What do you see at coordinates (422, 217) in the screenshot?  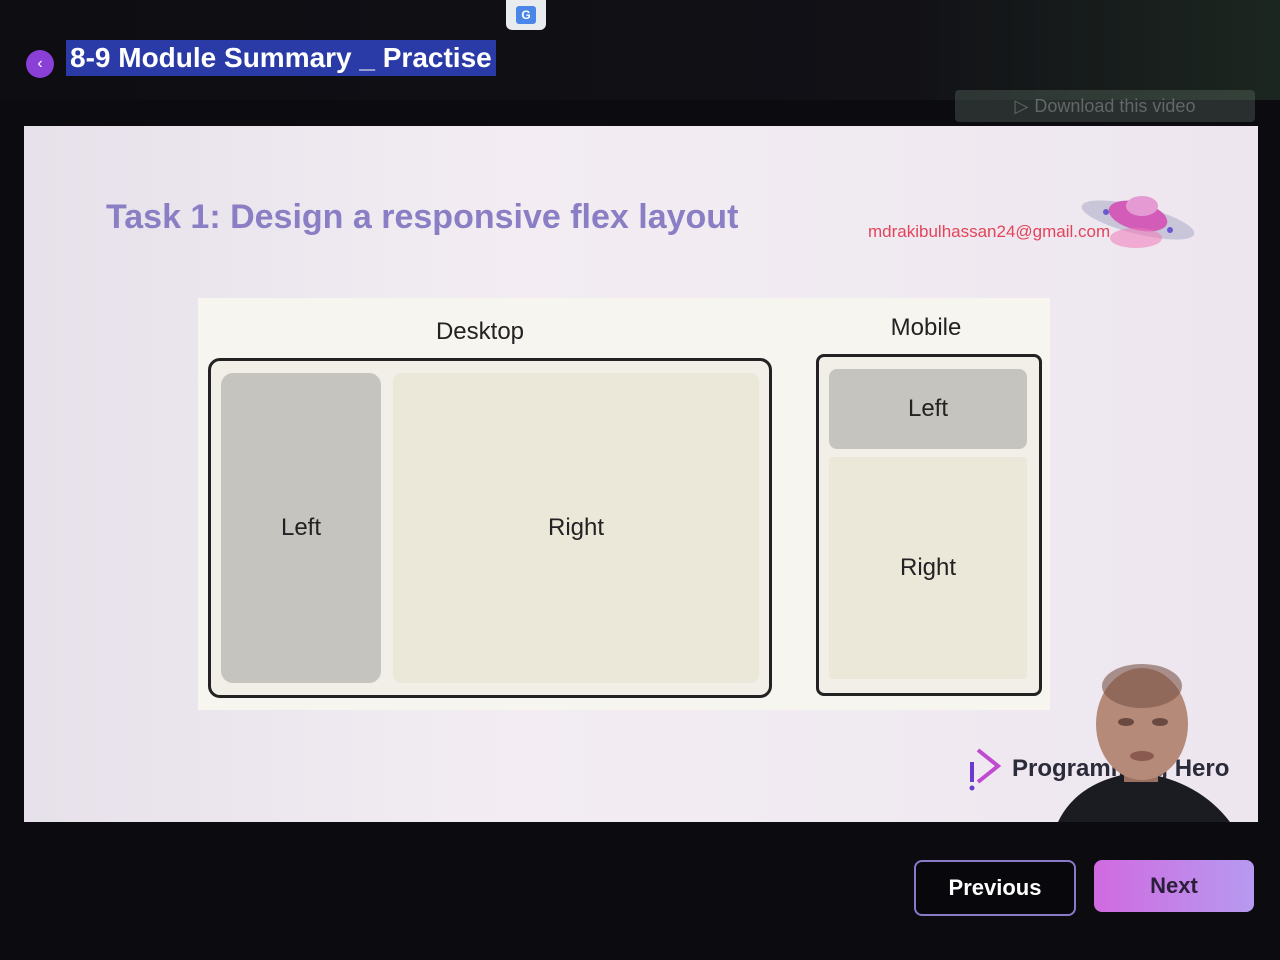 I see `task-title: Task 1: Design a responsive flex layout` at bounding box center [422, 217].